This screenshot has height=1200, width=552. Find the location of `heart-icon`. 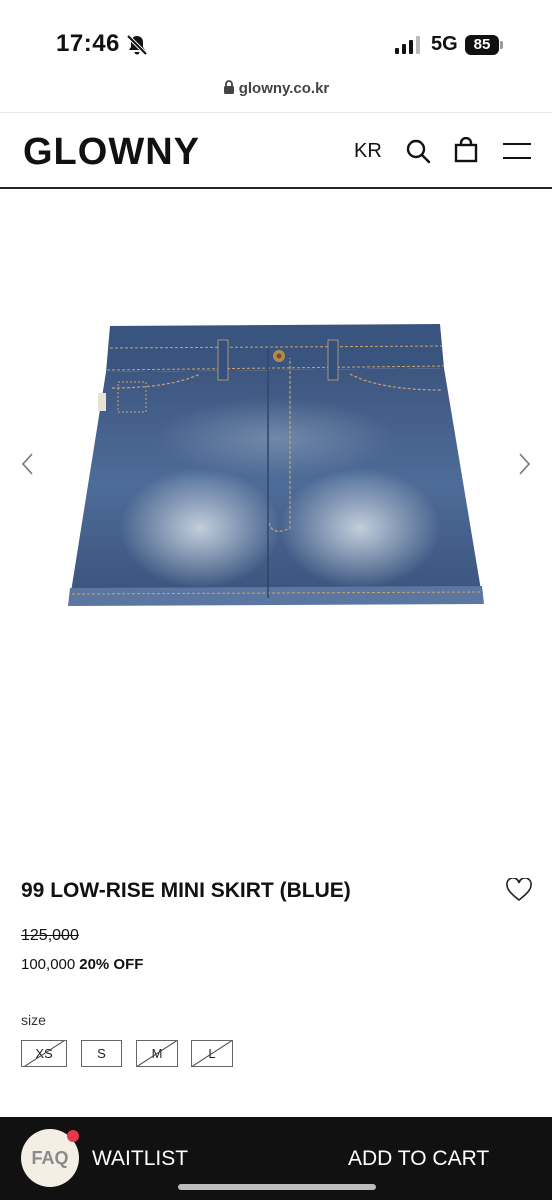

heart-icon is located at coordinates (519, 890).